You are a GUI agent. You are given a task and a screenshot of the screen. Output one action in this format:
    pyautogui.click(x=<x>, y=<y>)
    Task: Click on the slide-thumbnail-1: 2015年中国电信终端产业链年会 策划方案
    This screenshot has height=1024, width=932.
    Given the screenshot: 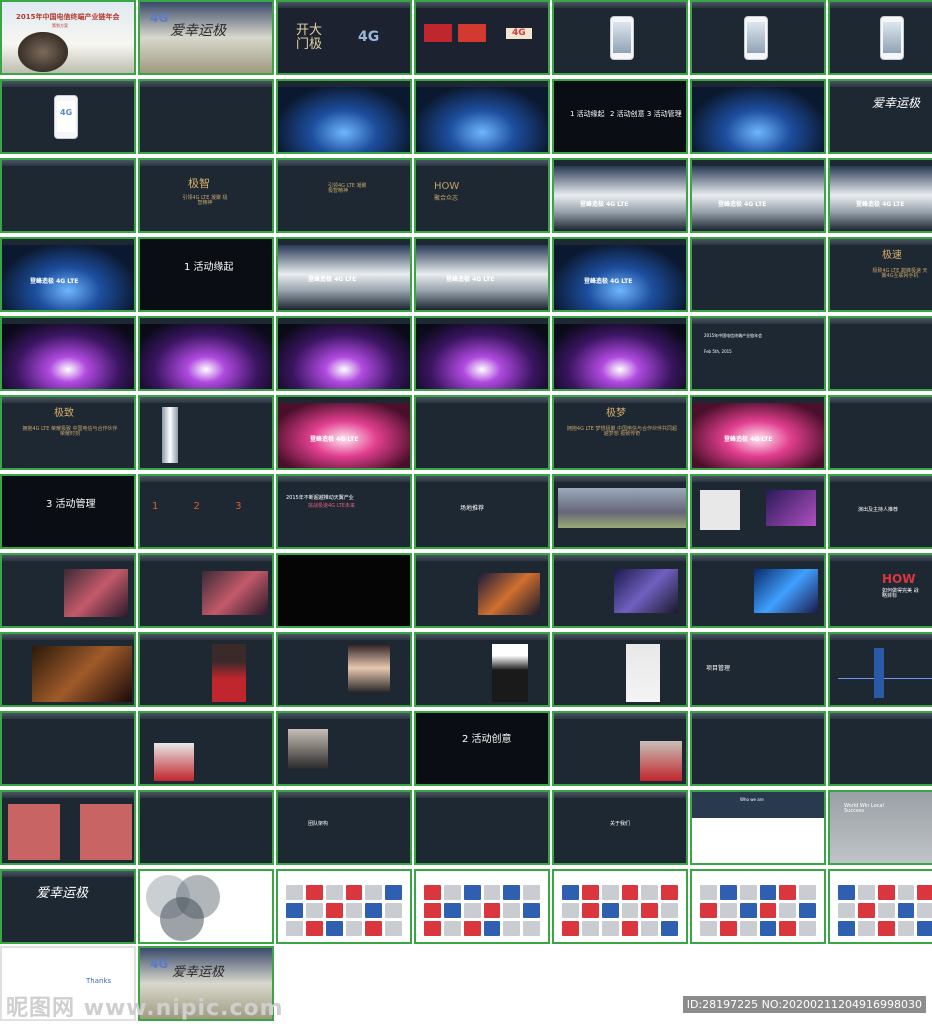 What is the action you would take?
    pyautogui.click(x=68, y=37)
    